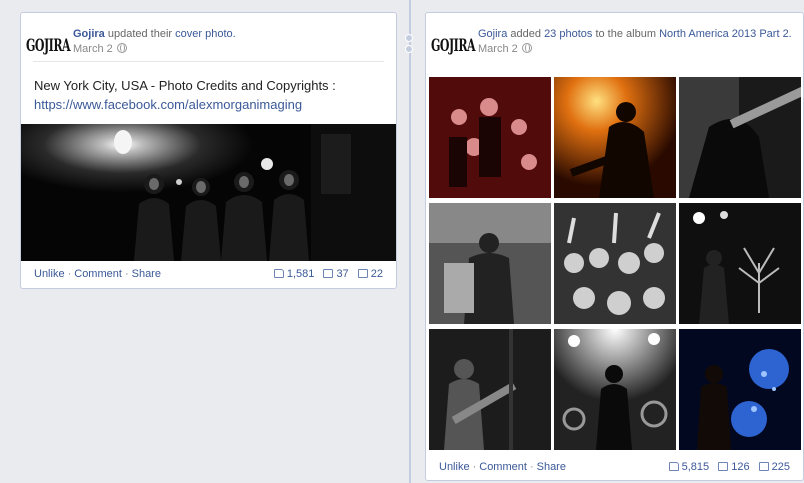 The image size is (804, 483). What do you see at coordinates (695, 467) in the screenshot?
I see `likes-count: 5,815` at bounding box center [695, 467].